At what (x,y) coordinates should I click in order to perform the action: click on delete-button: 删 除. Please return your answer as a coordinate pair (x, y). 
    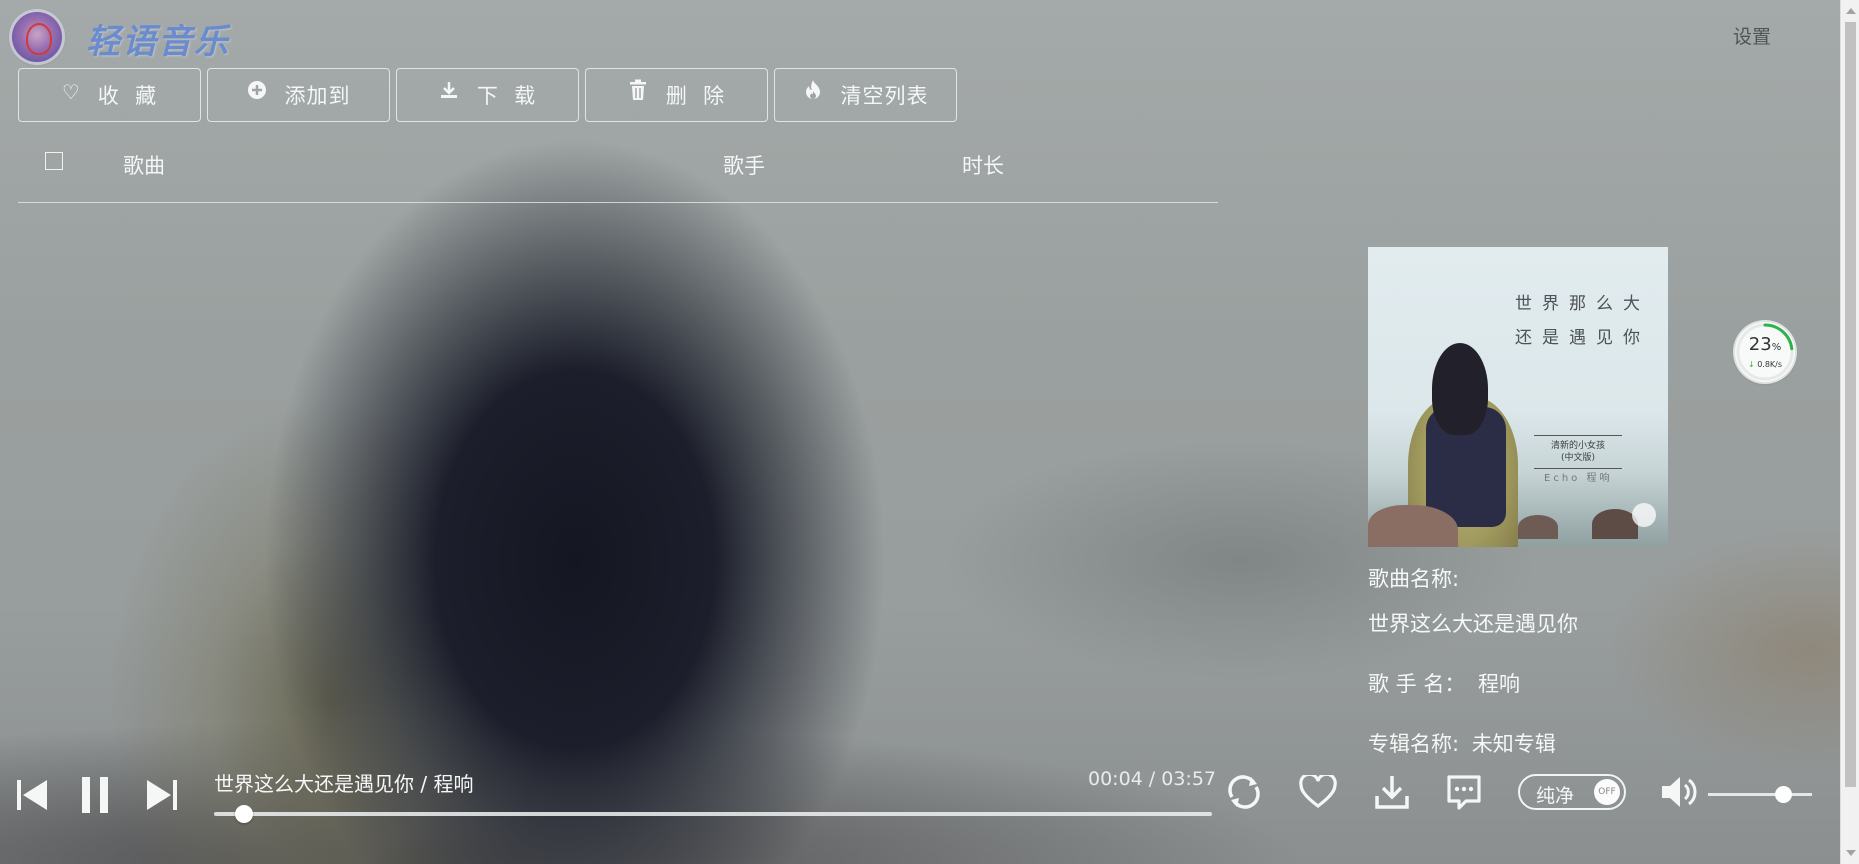
    Looking at the image, I should click on (676, 95).